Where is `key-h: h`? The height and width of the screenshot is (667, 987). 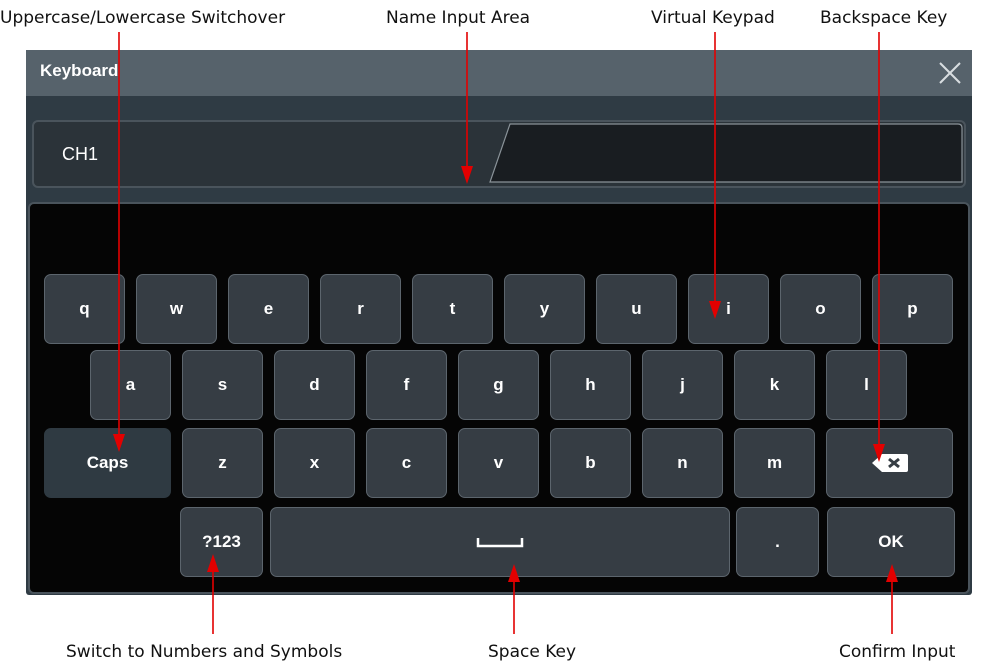 key-h: h is located at coordinates (590, 385).